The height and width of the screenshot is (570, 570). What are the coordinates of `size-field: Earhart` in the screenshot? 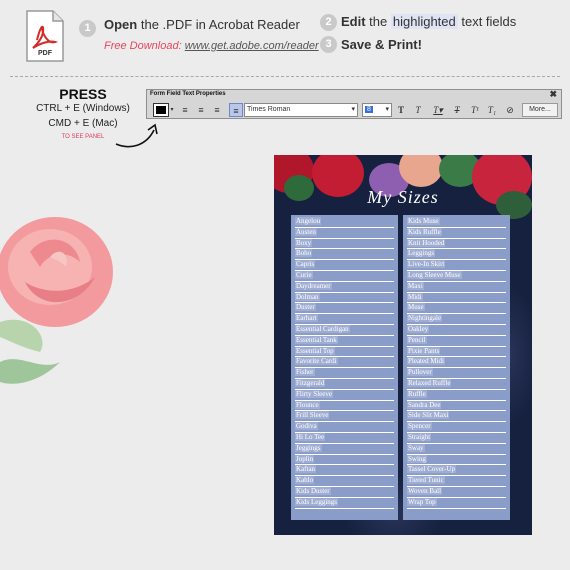 It's located at (344, 319).